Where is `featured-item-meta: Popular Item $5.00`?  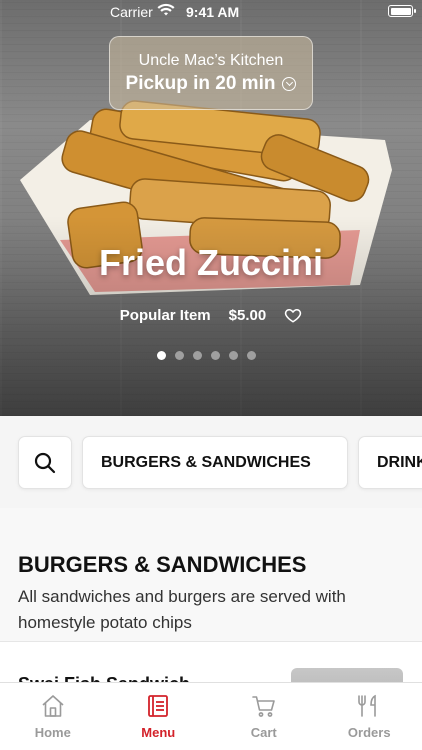 featured-item-meta: Popular Item $5.00 is located at coordinates (211, 315).